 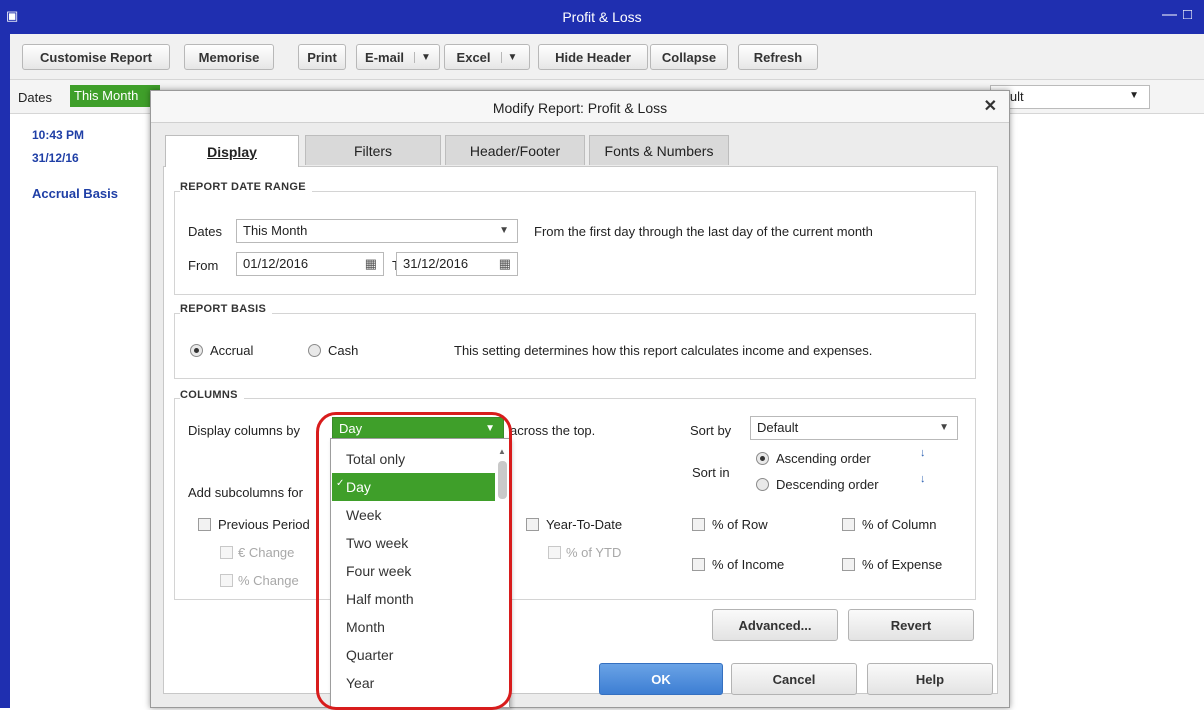 I want to click on pct-of-income-checkbox, so click(x=698, y=564).